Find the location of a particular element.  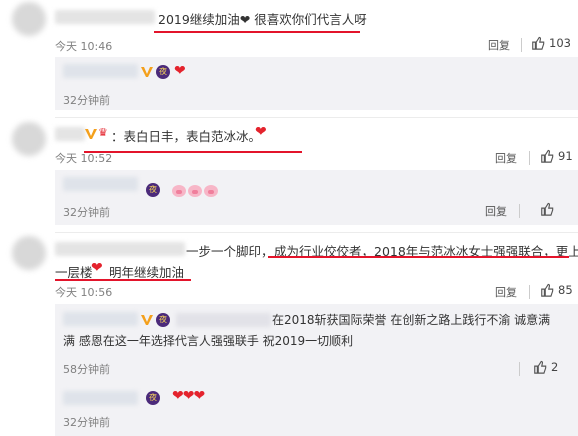

like-count: 103 is located at coordinates (560, 43).